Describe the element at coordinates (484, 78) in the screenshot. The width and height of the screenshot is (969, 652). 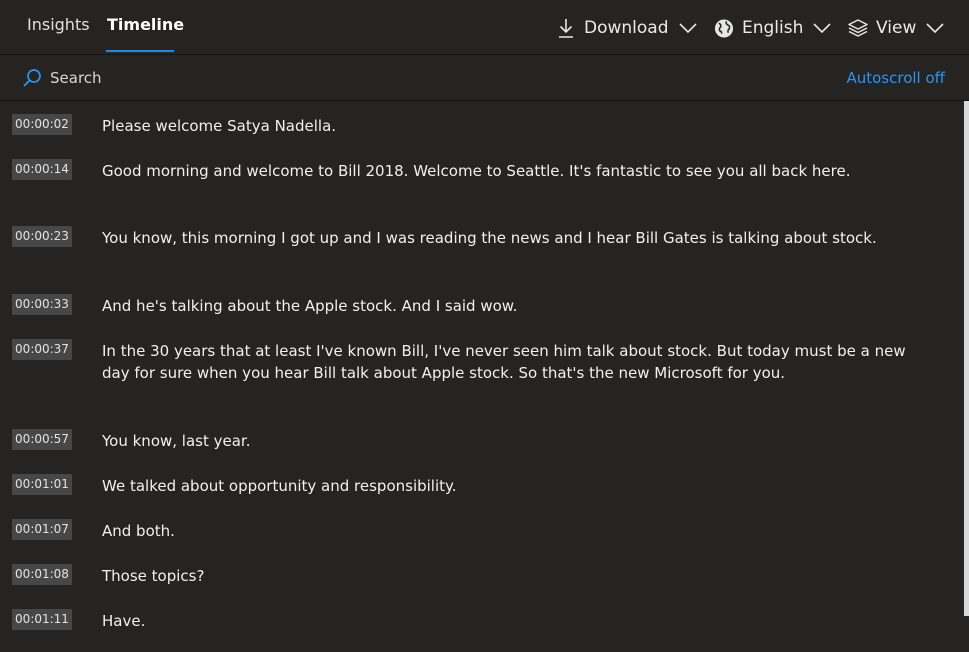
I see `search-bar` at that location.